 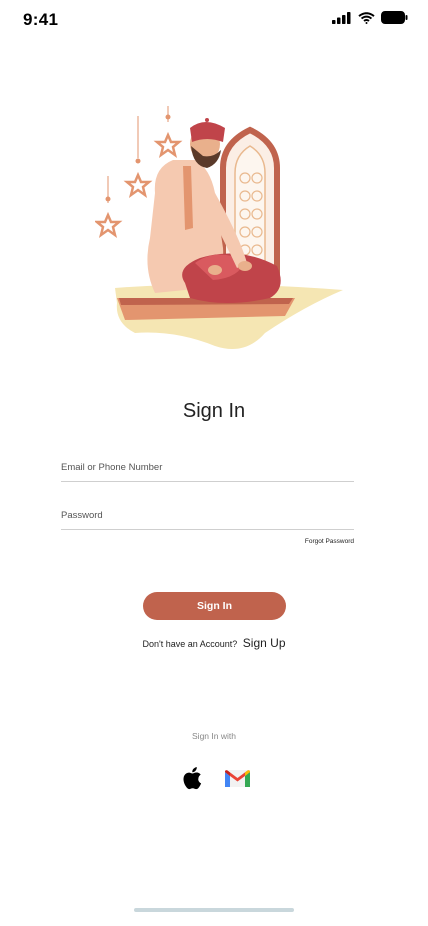 I want to click on status-icons, so click(x=370, y=17).